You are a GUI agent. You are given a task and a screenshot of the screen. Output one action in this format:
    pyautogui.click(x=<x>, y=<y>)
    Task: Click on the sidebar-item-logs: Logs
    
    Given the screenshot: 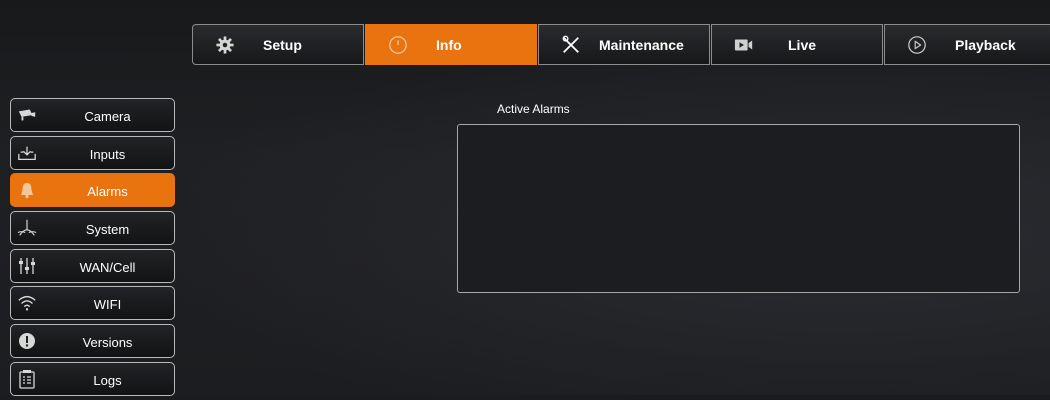 What is the action you would take?
    pyautogui.click(x=92, y=378)
    